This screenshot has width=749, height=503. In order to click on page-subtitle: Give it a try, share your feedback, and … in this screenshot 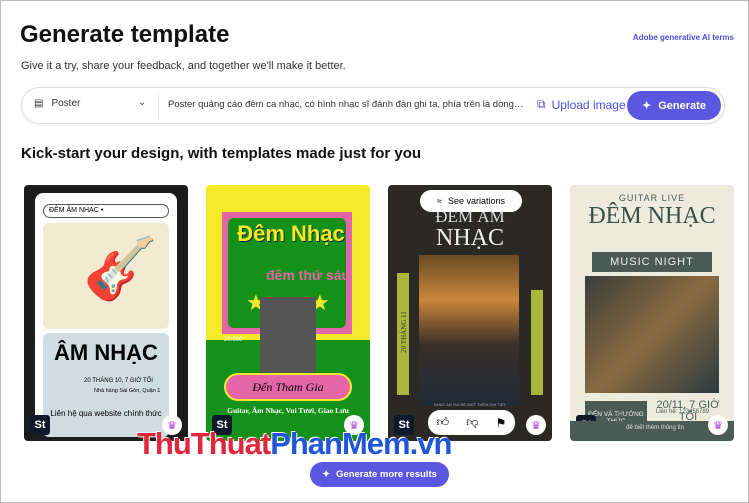, I will do `click(183, 66)`.